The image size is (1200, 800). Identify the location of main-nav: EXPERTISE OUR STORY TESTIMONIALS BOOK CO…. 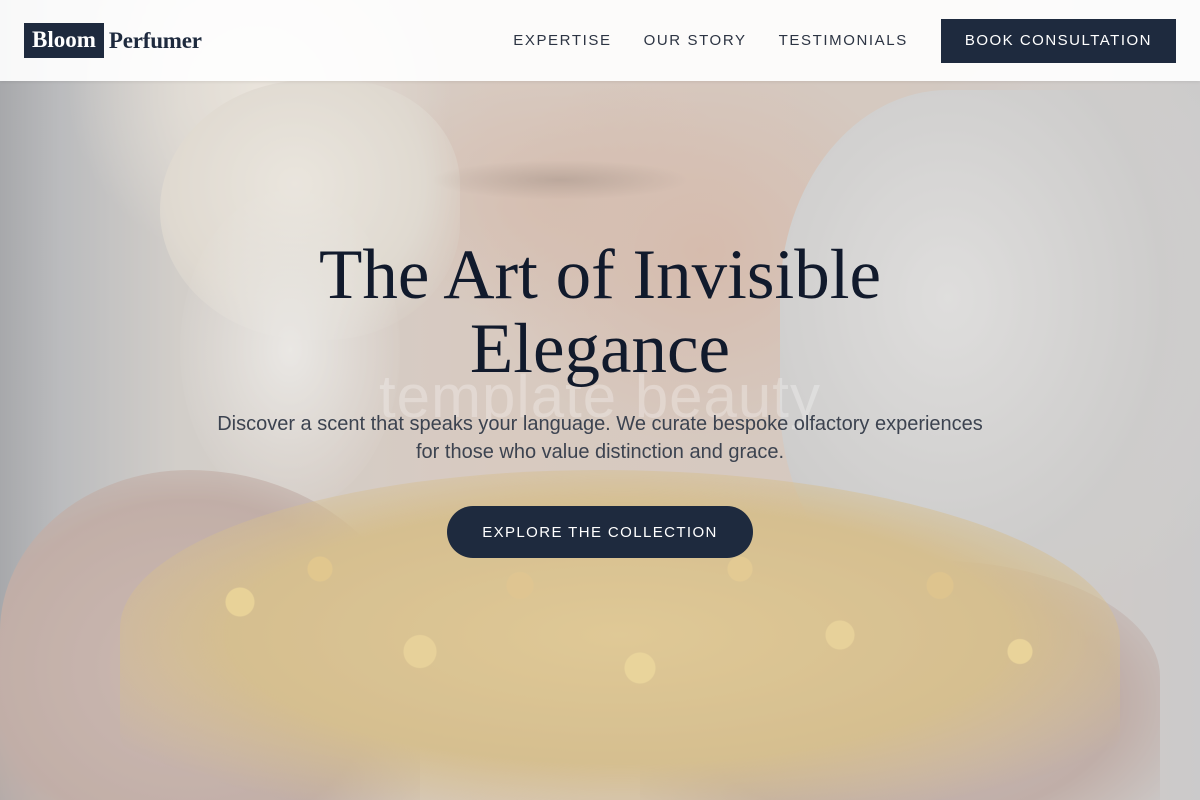
(844, 40).